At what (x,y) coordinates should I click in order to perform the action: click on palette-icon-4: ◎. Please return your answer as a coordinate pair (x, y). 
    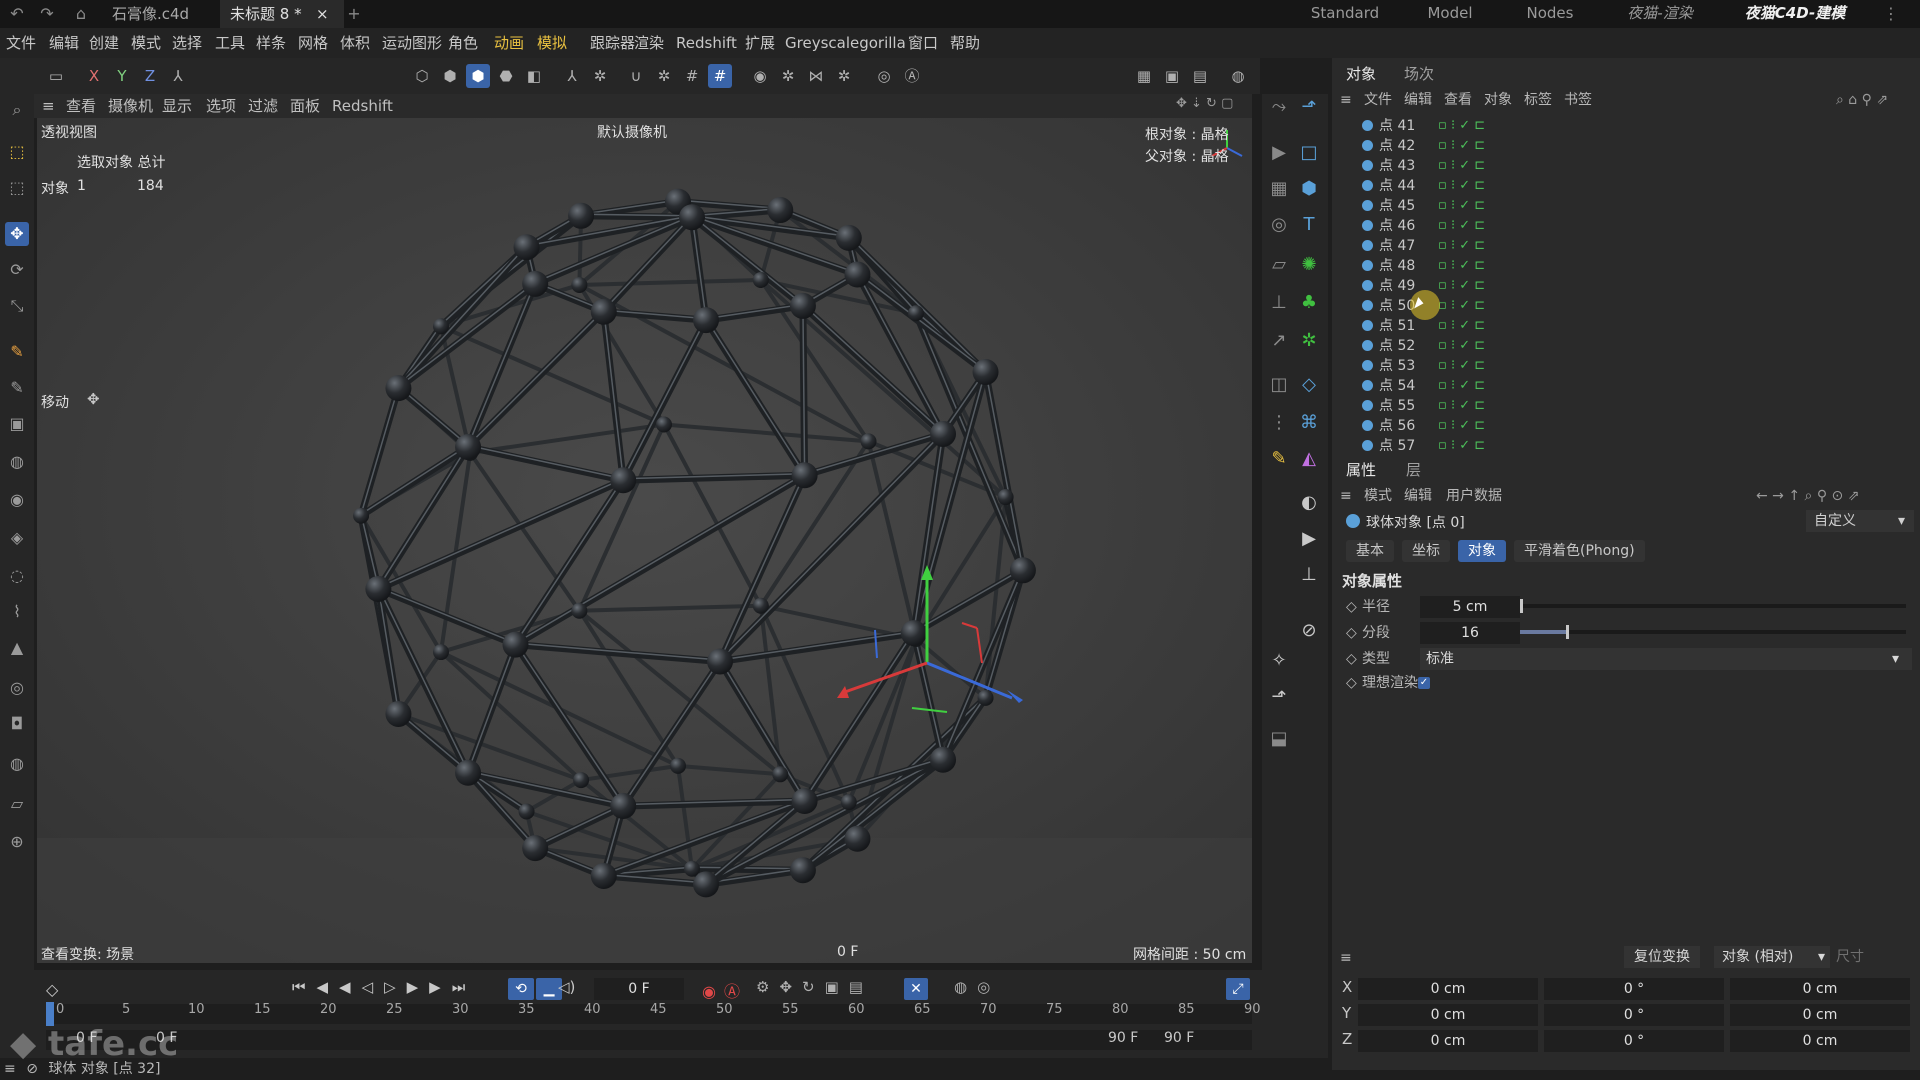
    Looking at the image, I should click on (1279, 225).